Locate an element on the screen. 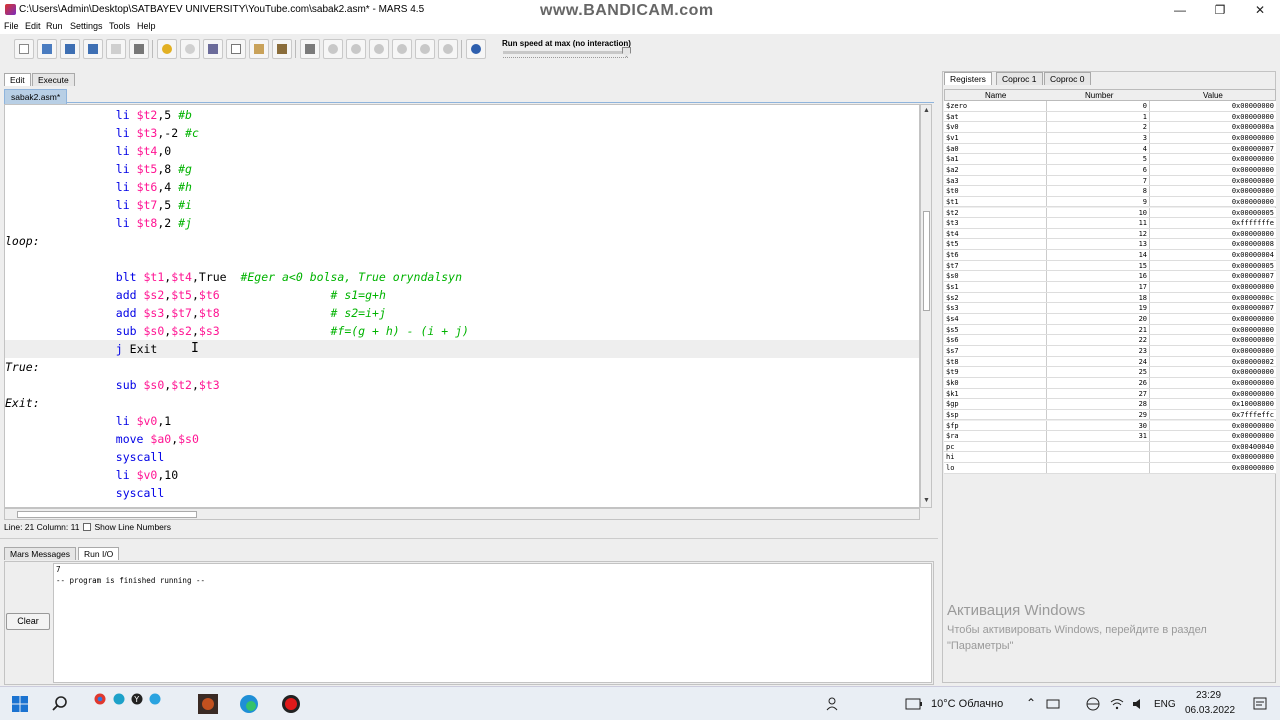 The image size is (1280, 720). clear-button: Clear is located at coordinates (28, 621).